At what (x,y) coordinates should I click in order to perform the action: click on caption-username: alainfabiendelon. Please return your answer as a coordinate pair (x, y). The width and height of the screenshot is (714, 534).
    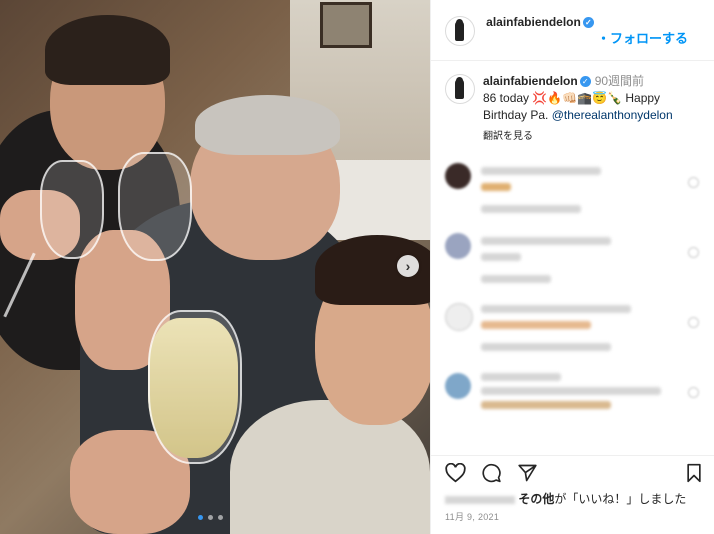
    Looking at the image, I should click on (530, 81).